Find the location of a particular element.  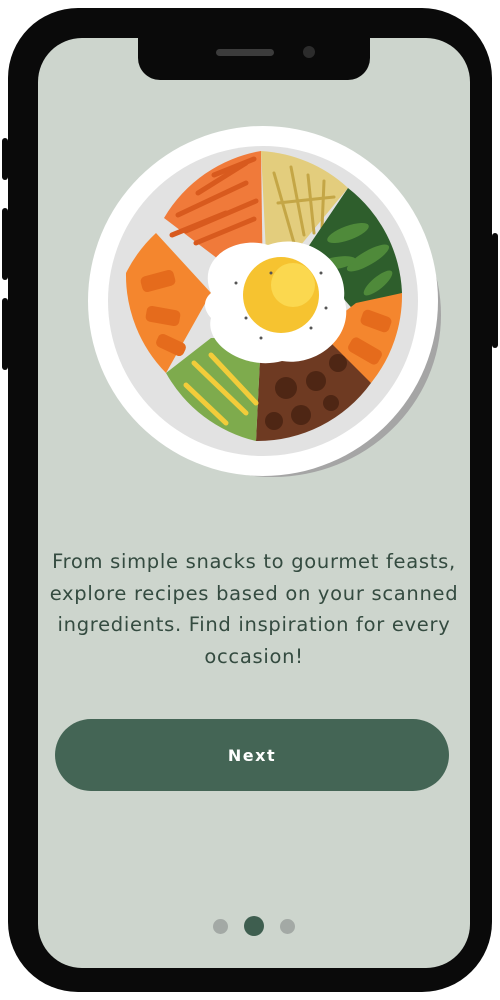

fried-egg is located at coordinates (275, 302).